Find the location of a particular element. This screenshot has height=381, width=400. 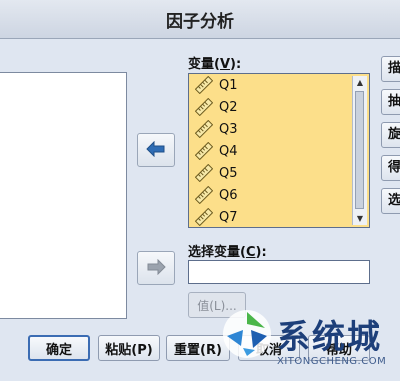

move-to-variables-button is located at coordinates (156, 150).